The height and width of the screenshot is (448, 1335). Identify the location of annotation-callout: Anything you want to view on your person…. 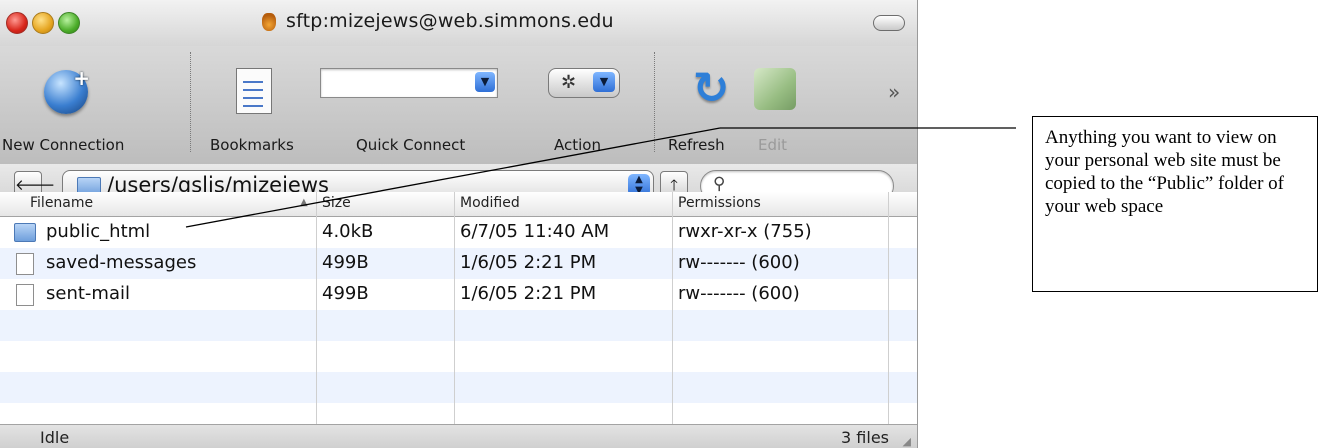
(1175, 204).